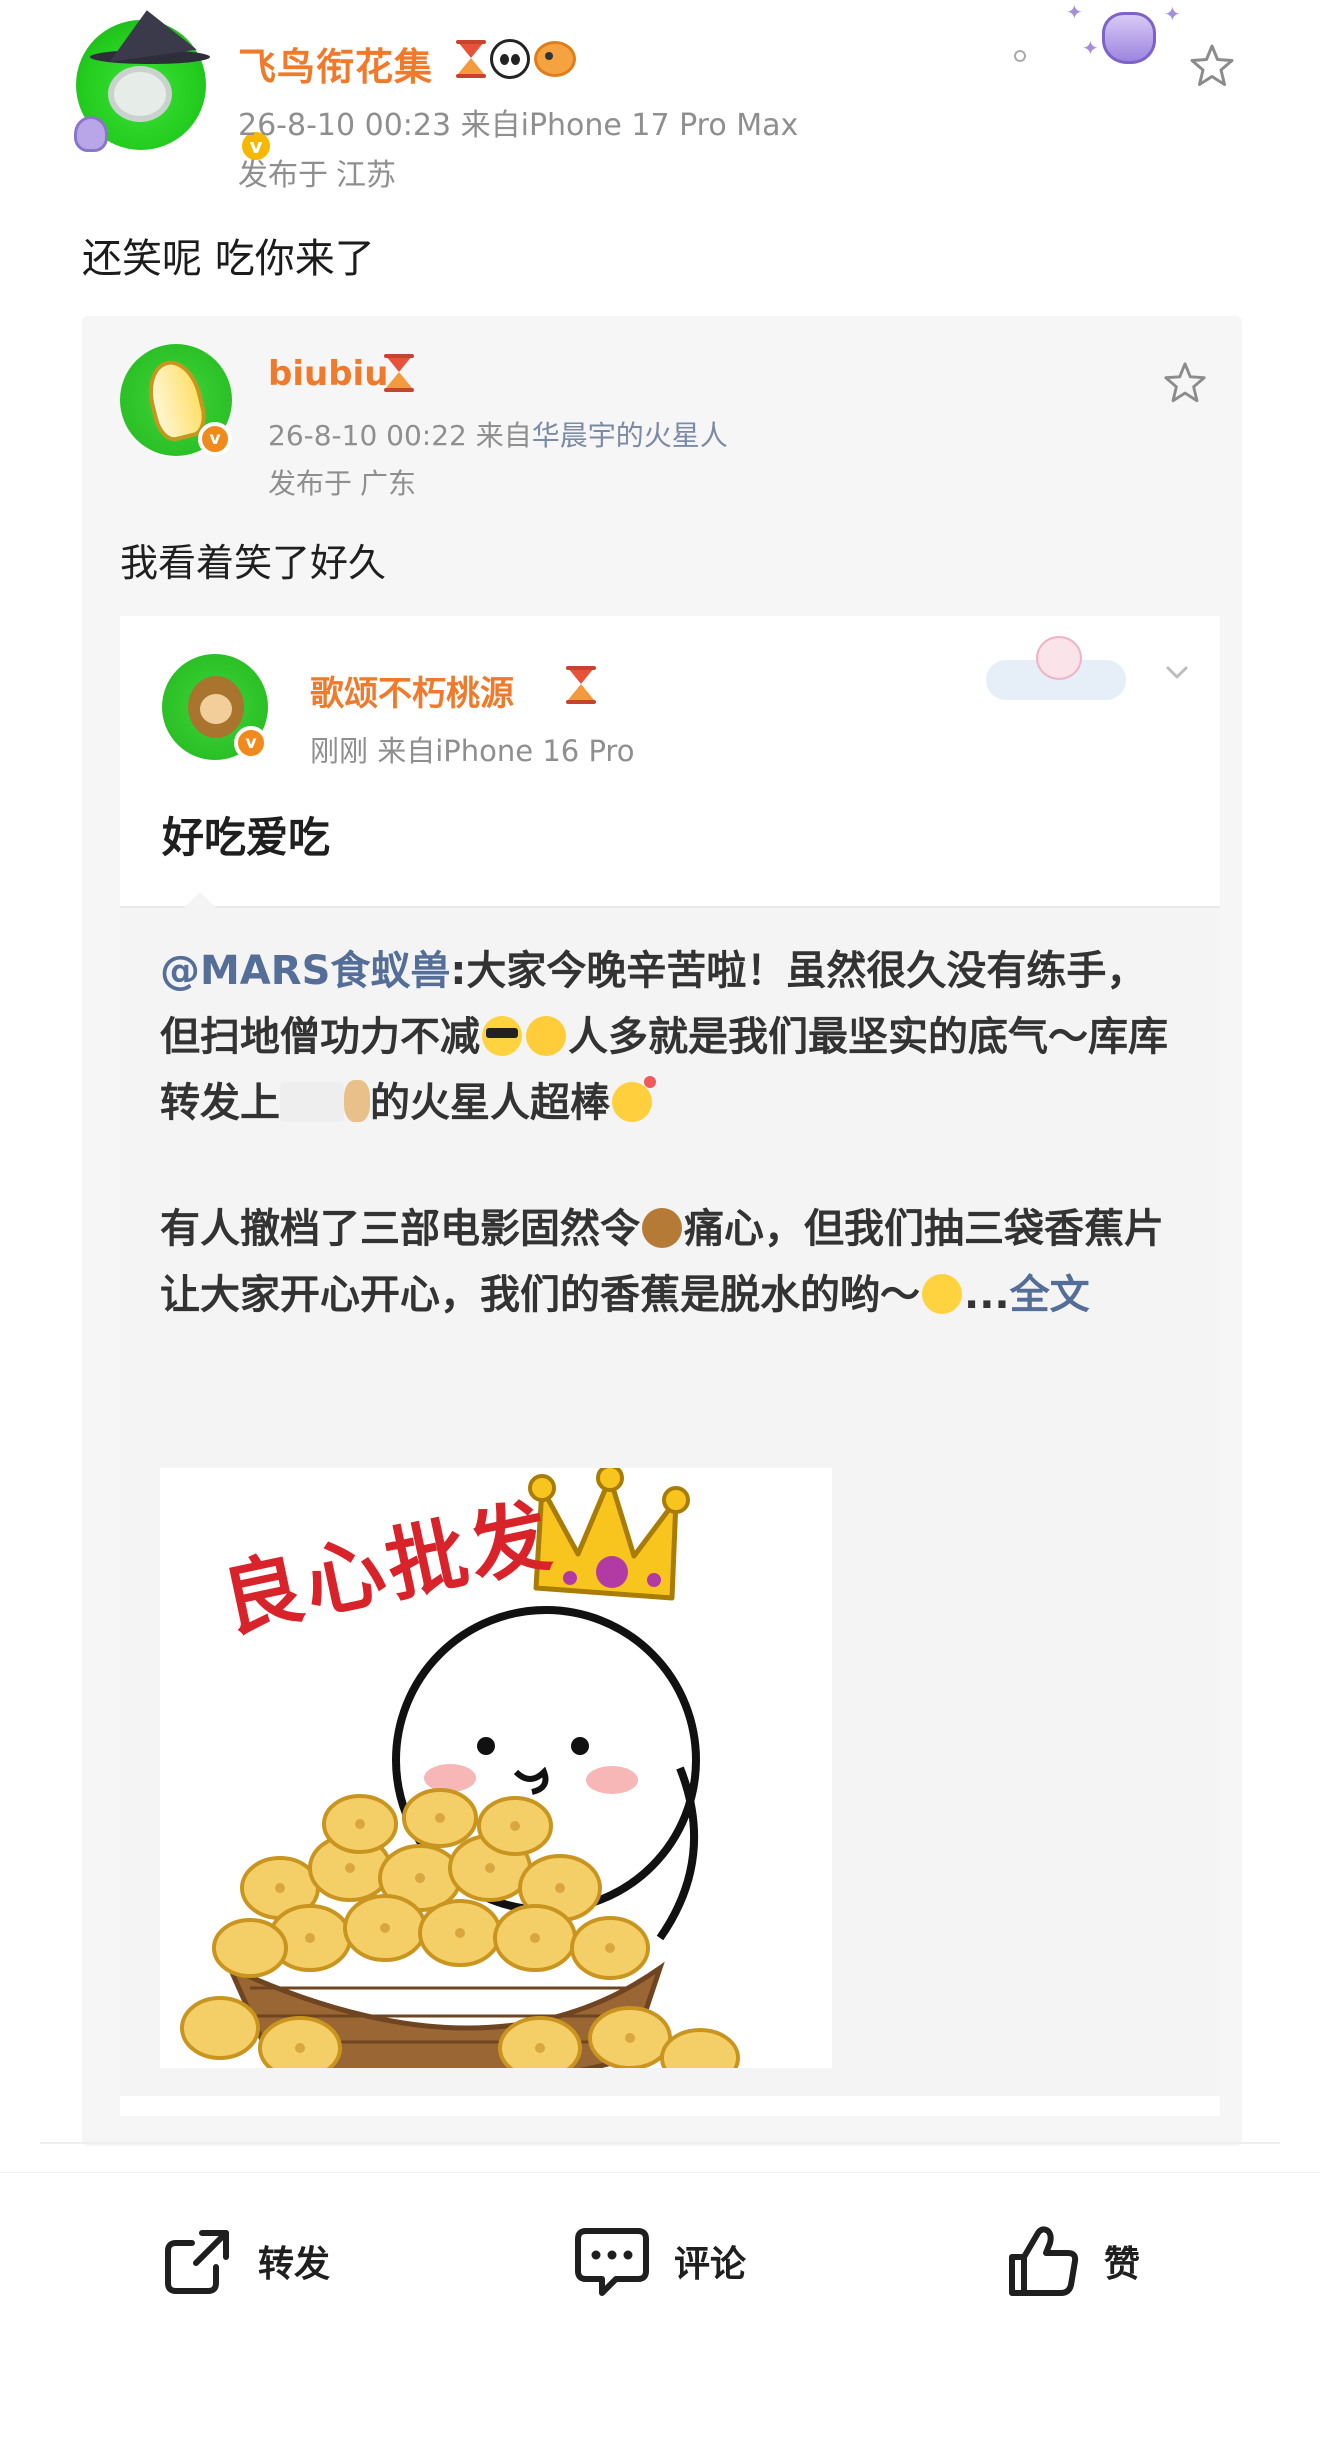  What do you see at coordinates (942, 1294) in the screenshot?
I see `shy-emoji-icon` at bounding box center [942, 1294].